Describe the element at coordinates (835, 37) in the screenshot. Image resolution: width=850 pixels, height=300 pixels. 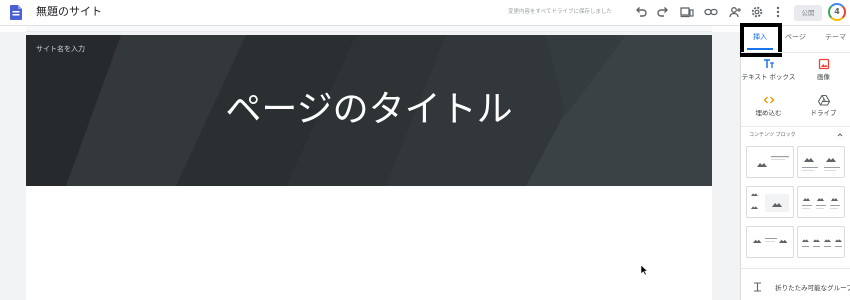
I see `tab-themes: テーマ` at that location.